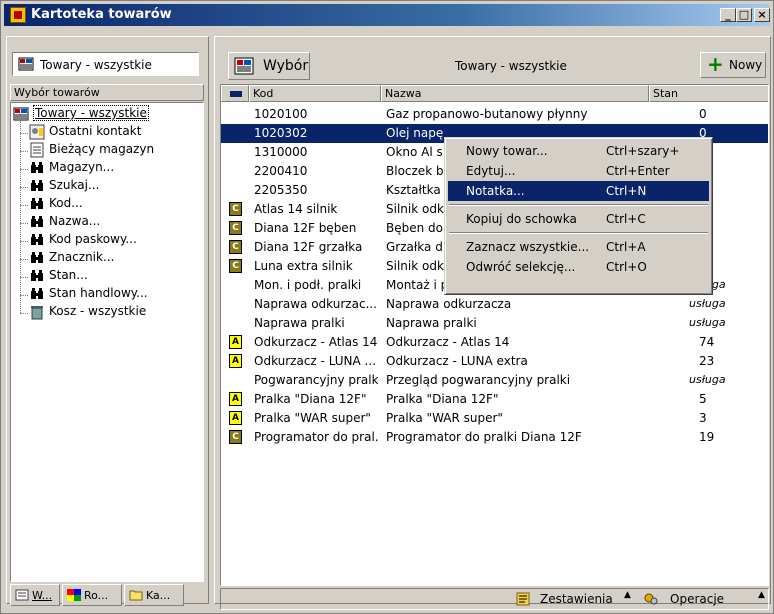 The image size is (774, 614). Describe the element at coordinates (478, 380) in the screenshot. I see `cell-nazwa: Przegląd pogwarancyjny pralki` at that location.